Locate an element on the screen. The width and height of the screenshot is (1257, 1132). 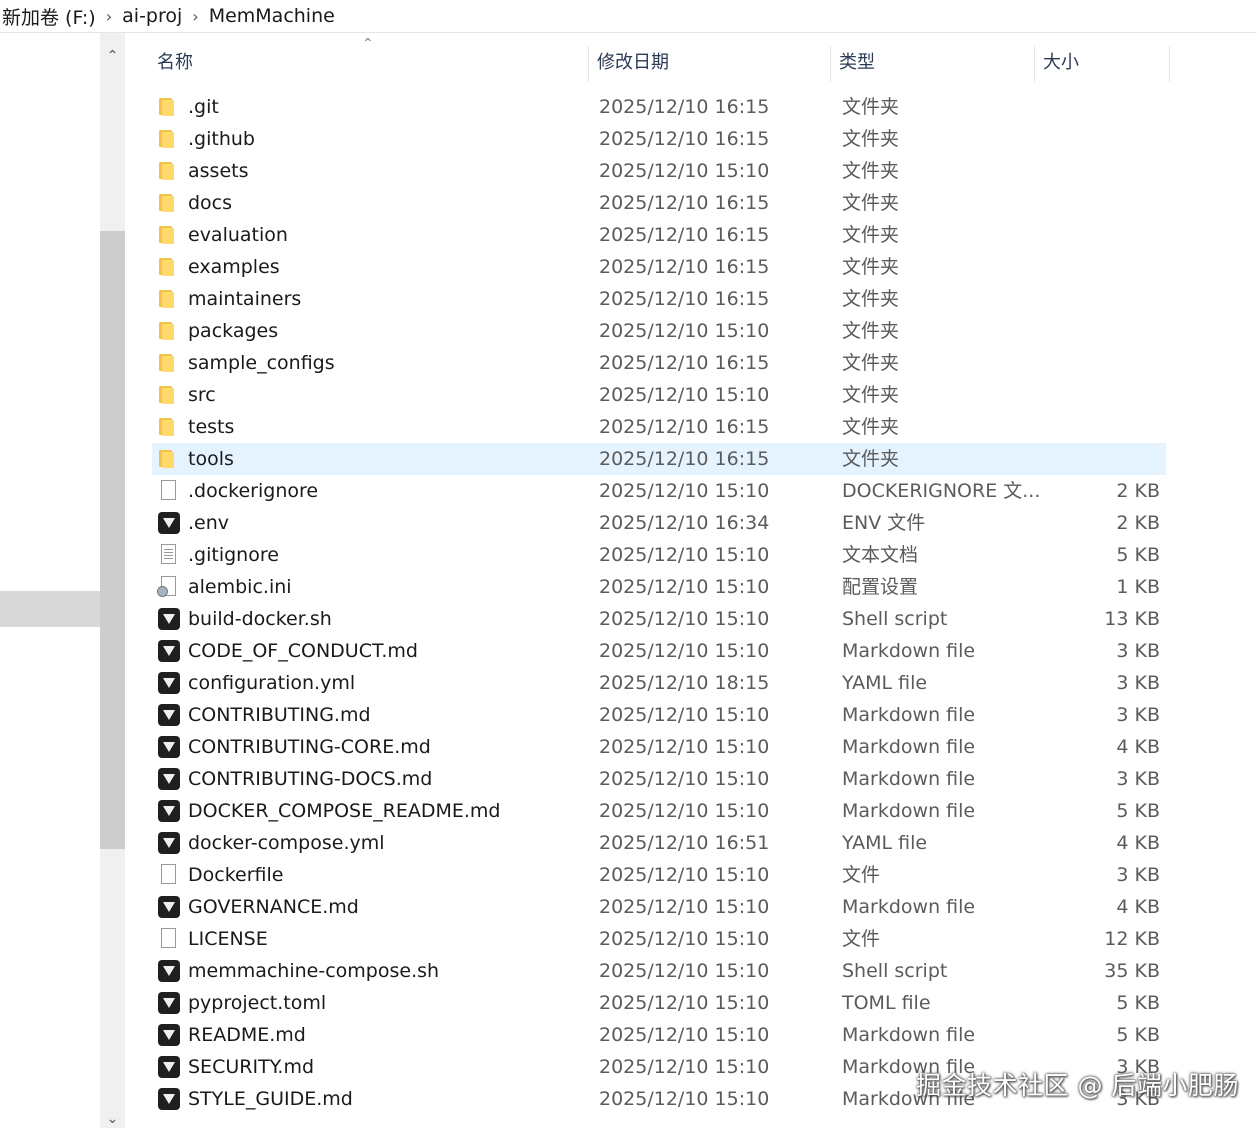
file-size: 12 KB is located at coordinates (1132, 939).